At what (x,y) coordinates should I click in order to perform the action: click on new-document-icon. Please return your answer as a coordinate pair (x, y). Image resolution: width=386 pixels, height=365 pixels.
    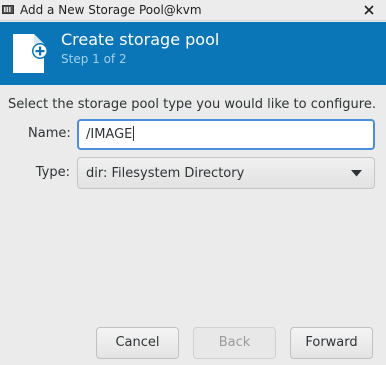
    Looking at the image, I should click on (30, 53).